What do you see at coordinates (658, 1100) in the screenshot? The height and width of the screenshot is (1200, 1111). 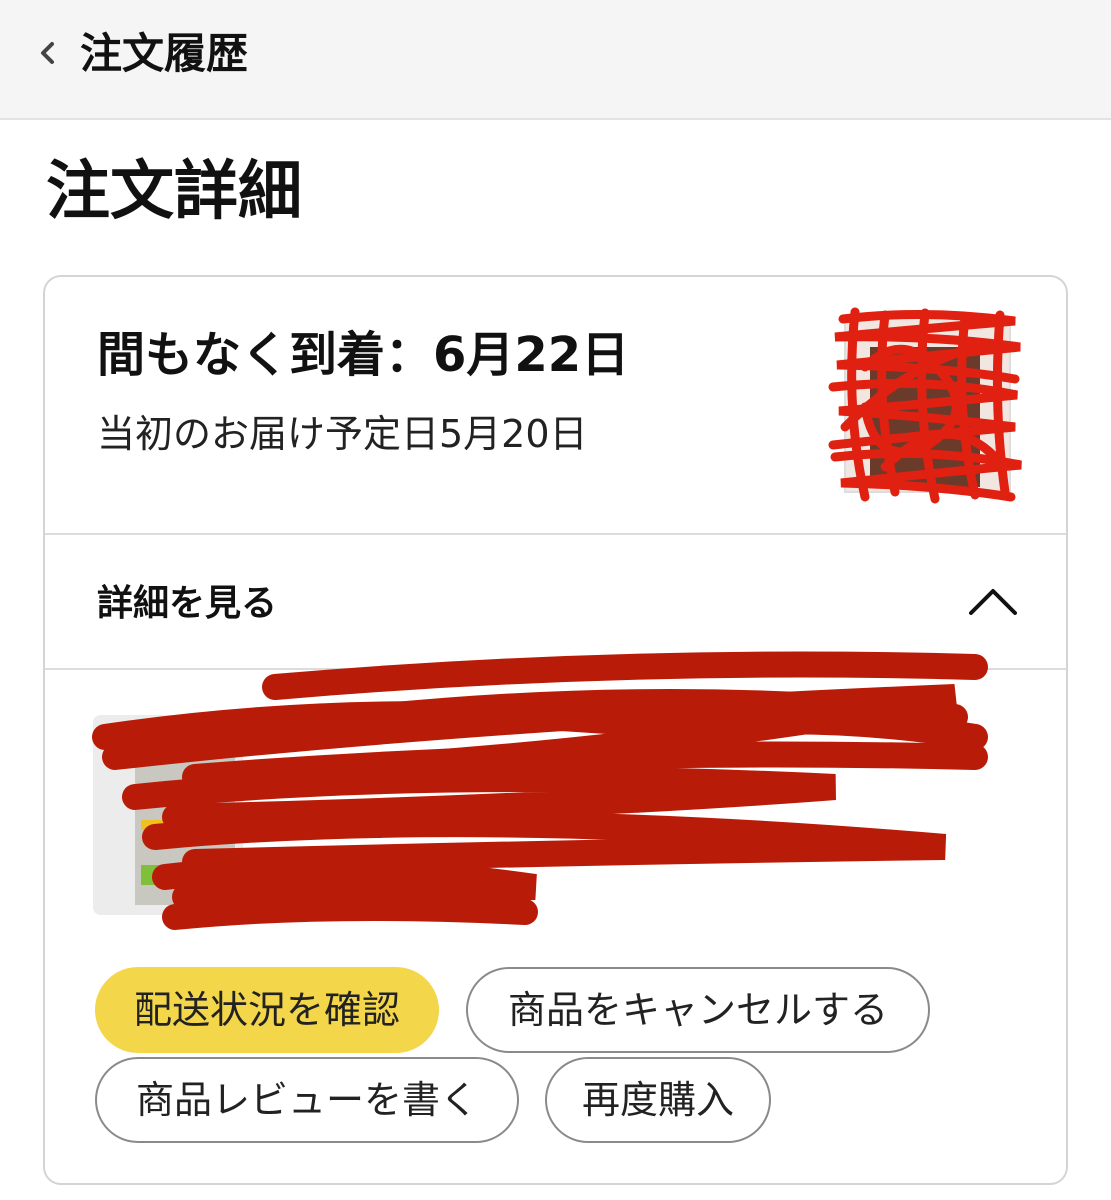 I see `buy-again-button: 再度購入` at bounding box center [658, 1100].